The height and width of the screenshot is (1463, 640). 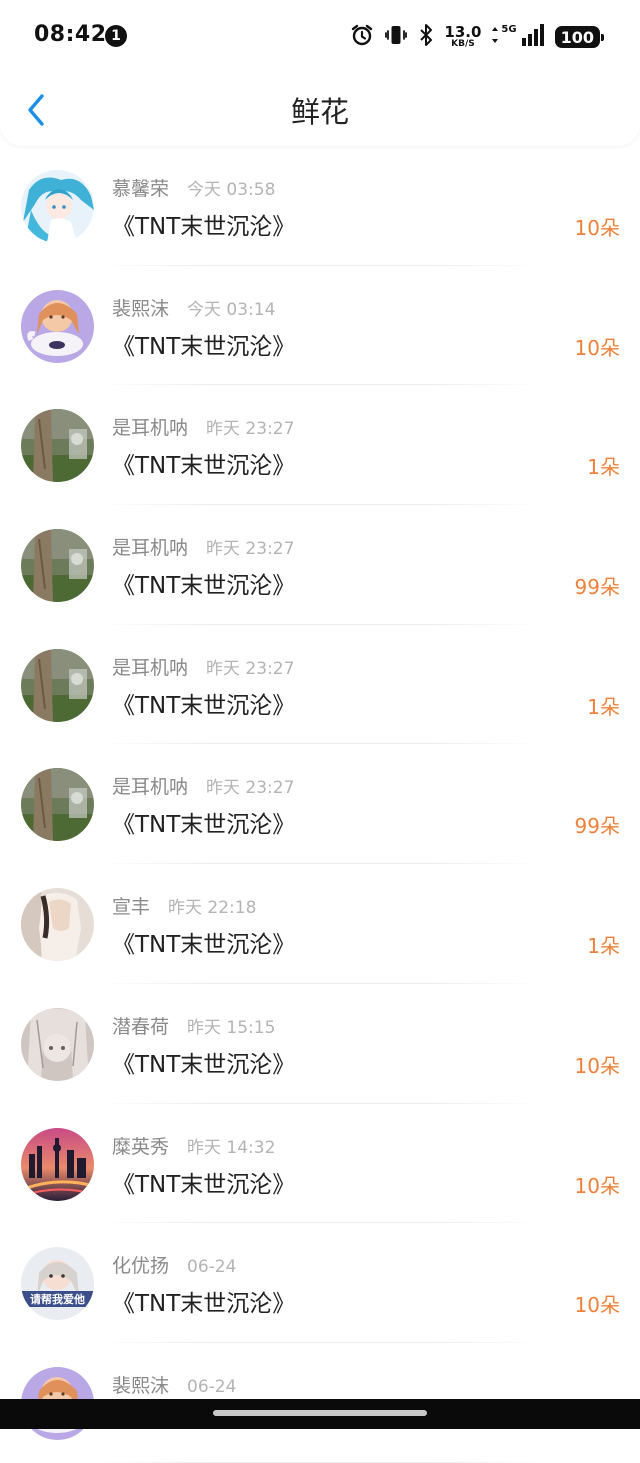 I want to click on top-bar: 08:42 1 13.0 KB/S 5G 100 鲜花, so click(x=320, y=73).